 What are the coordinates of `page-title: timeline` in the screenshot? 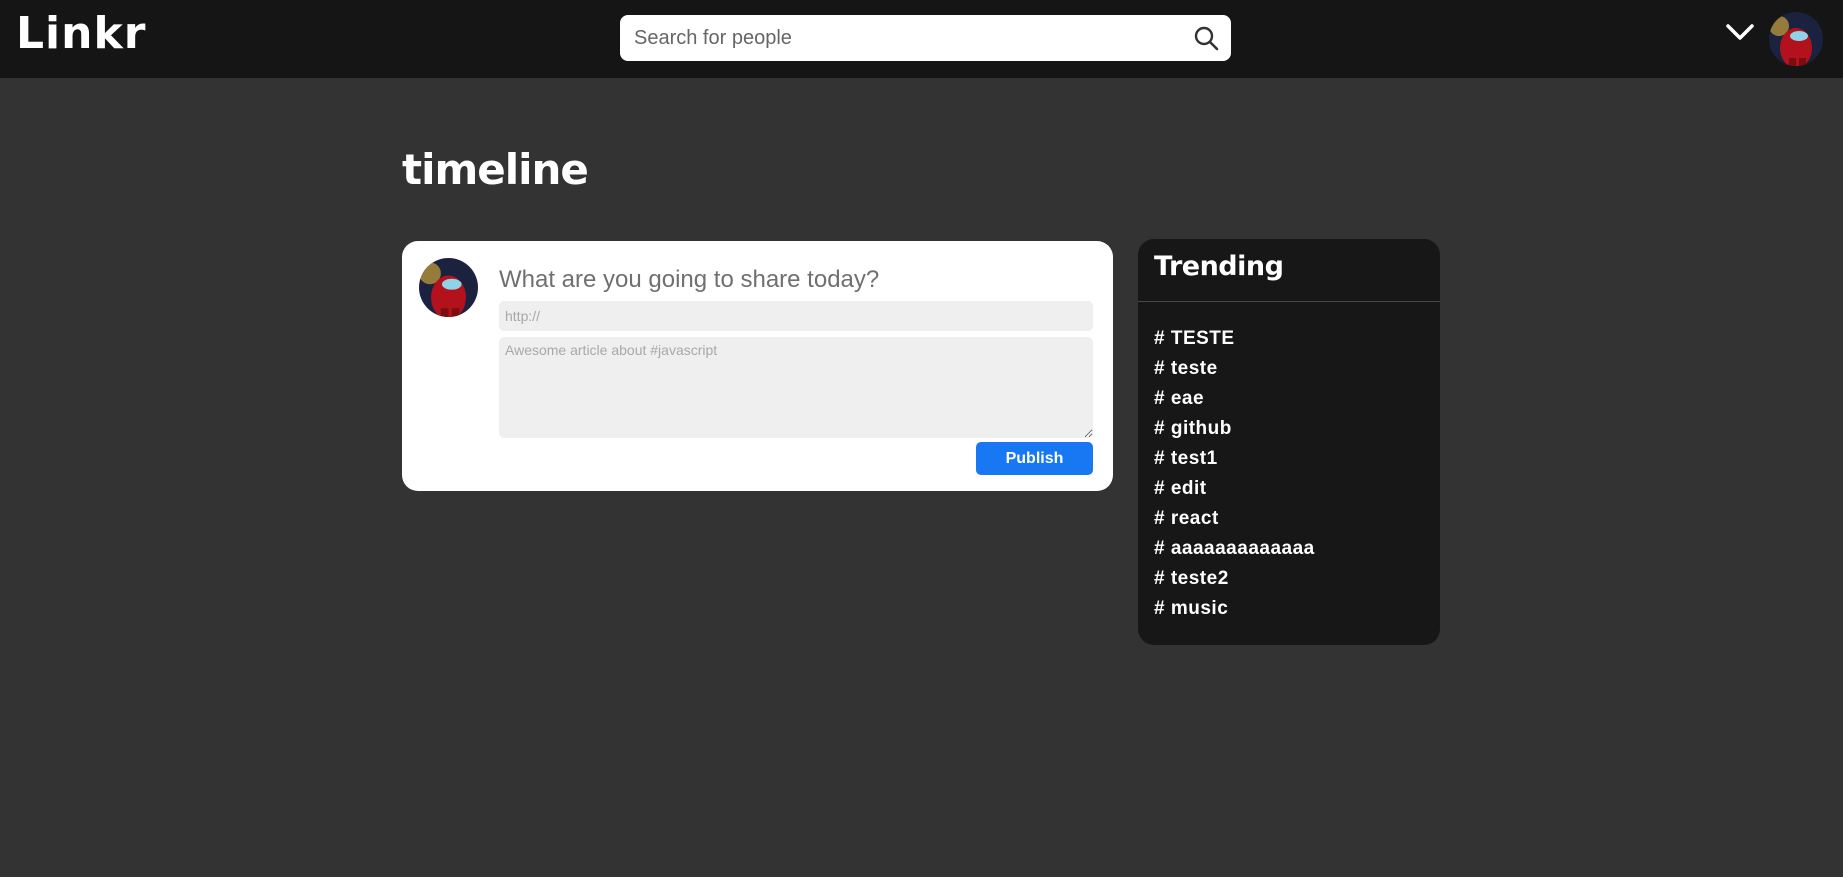 It's located at (495, 169).